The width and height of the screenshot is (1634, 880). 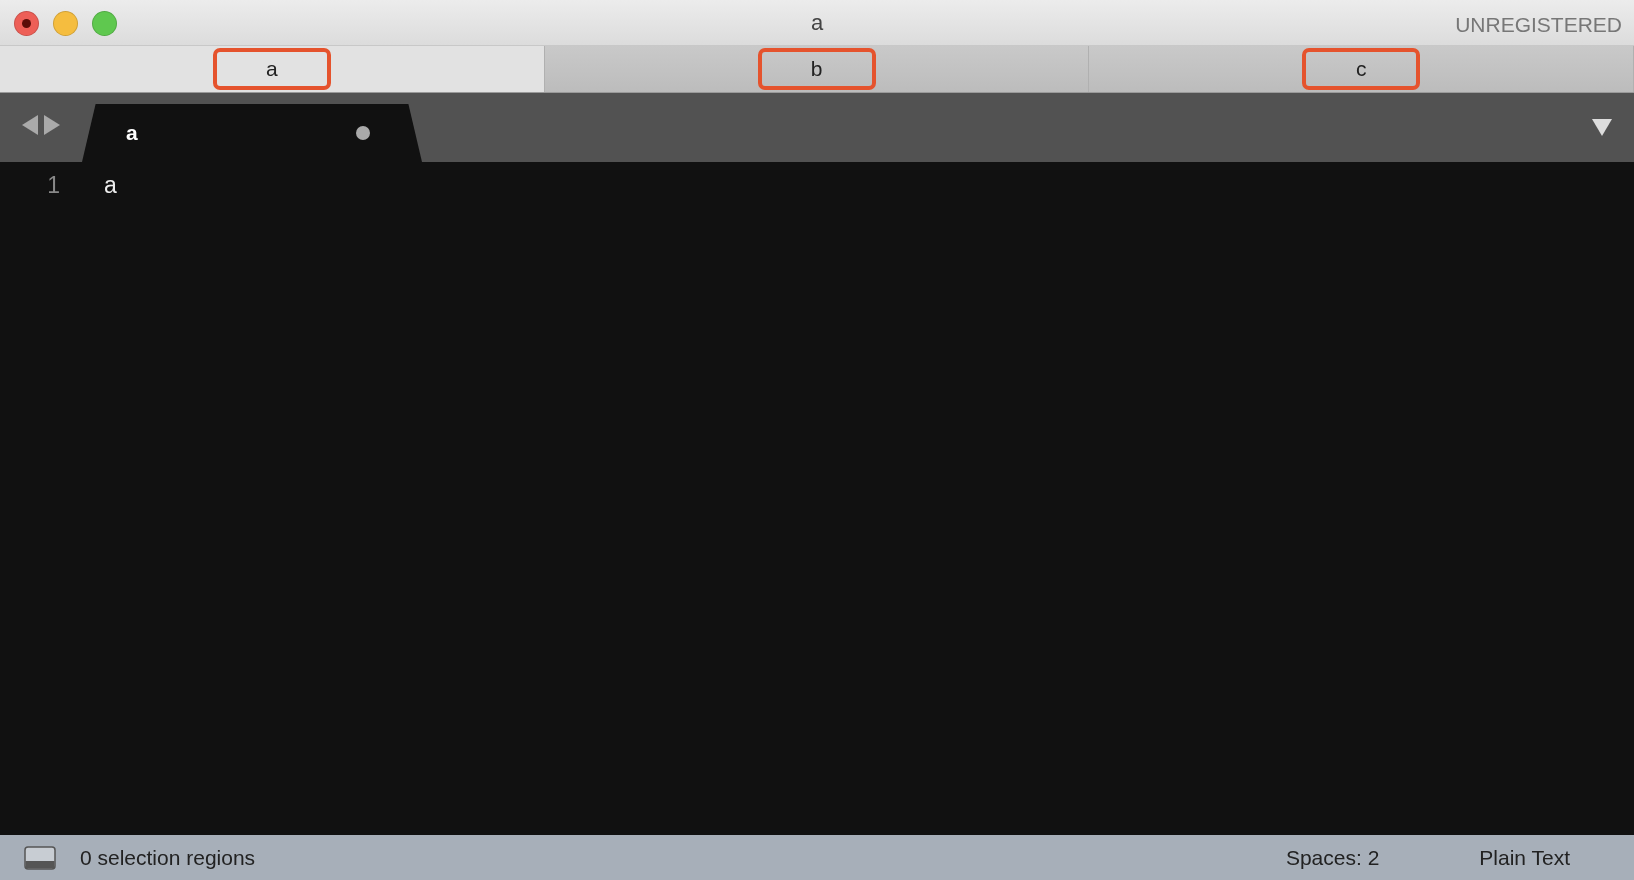 I want to click on dot-icon, so click(x=26, y=23).